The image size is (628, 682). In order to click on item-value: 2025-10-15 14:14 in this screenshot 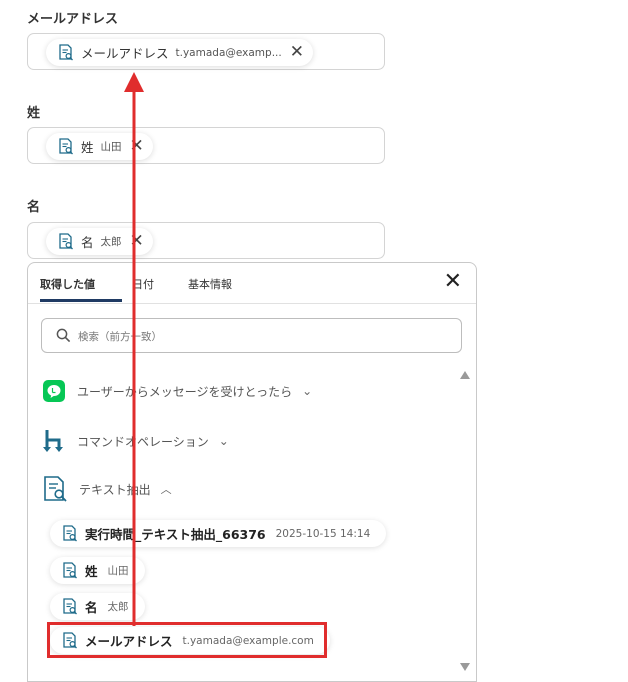, I will do `click(323, 533)`.